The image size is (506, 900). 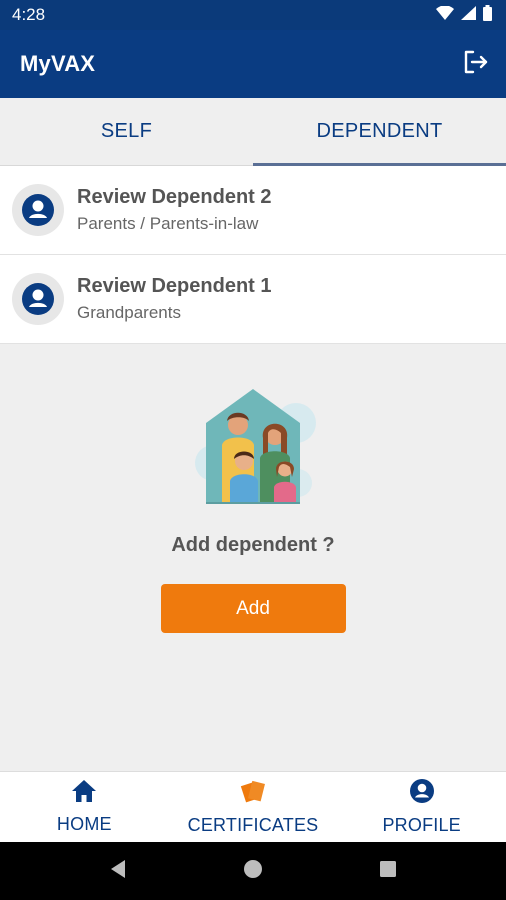 I want to click on tab-bar: SELF DEPENDENT, so click(x=253, y=132).